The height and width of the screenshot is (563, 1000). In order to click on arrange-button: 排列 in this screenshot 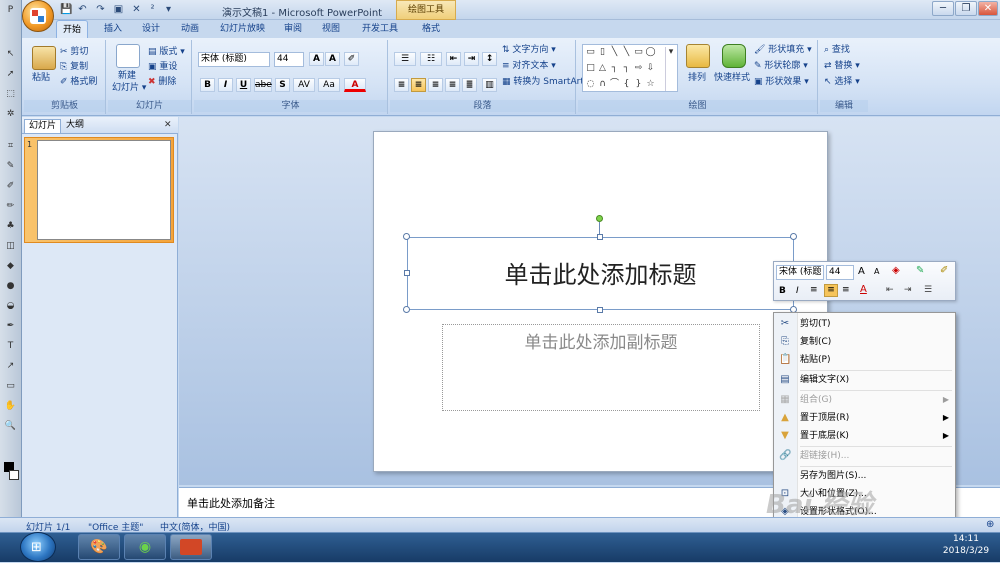, I will do `click(697, 78)`.